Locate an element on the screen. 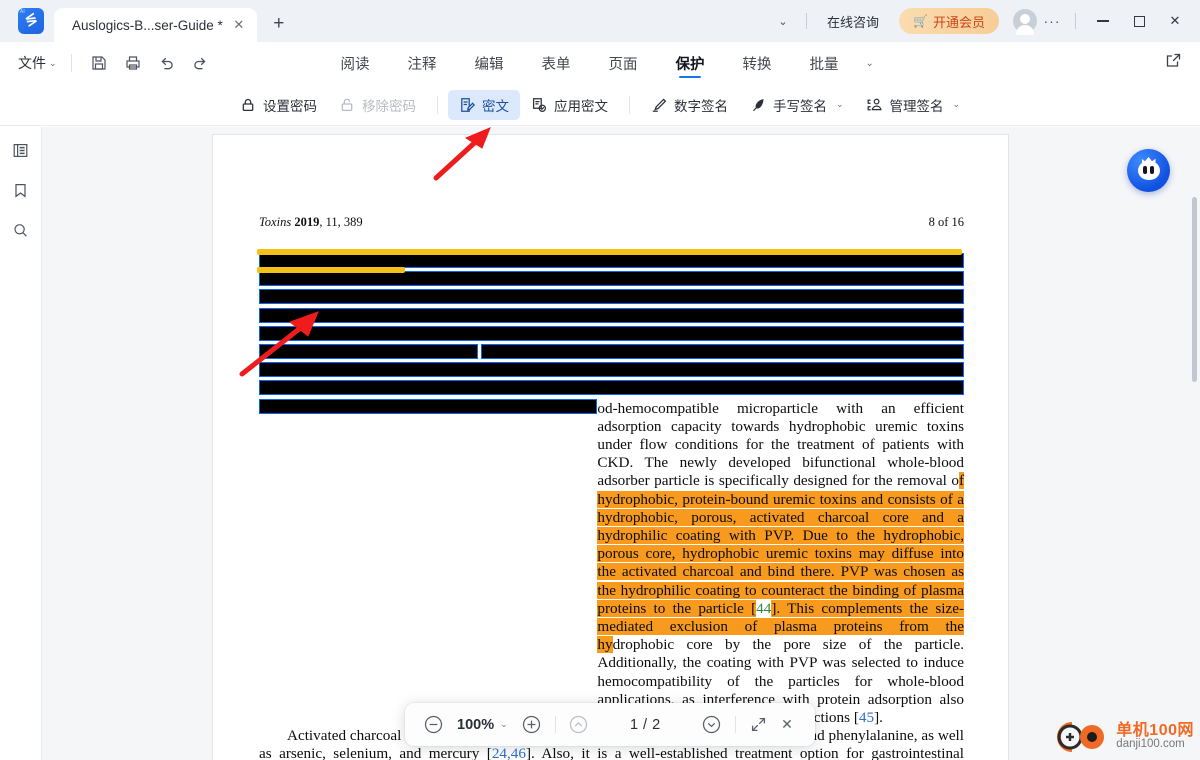 Image resolution: width=1200 pixels, height=760 pixels. avatar is located at coordinates (1025, 22).